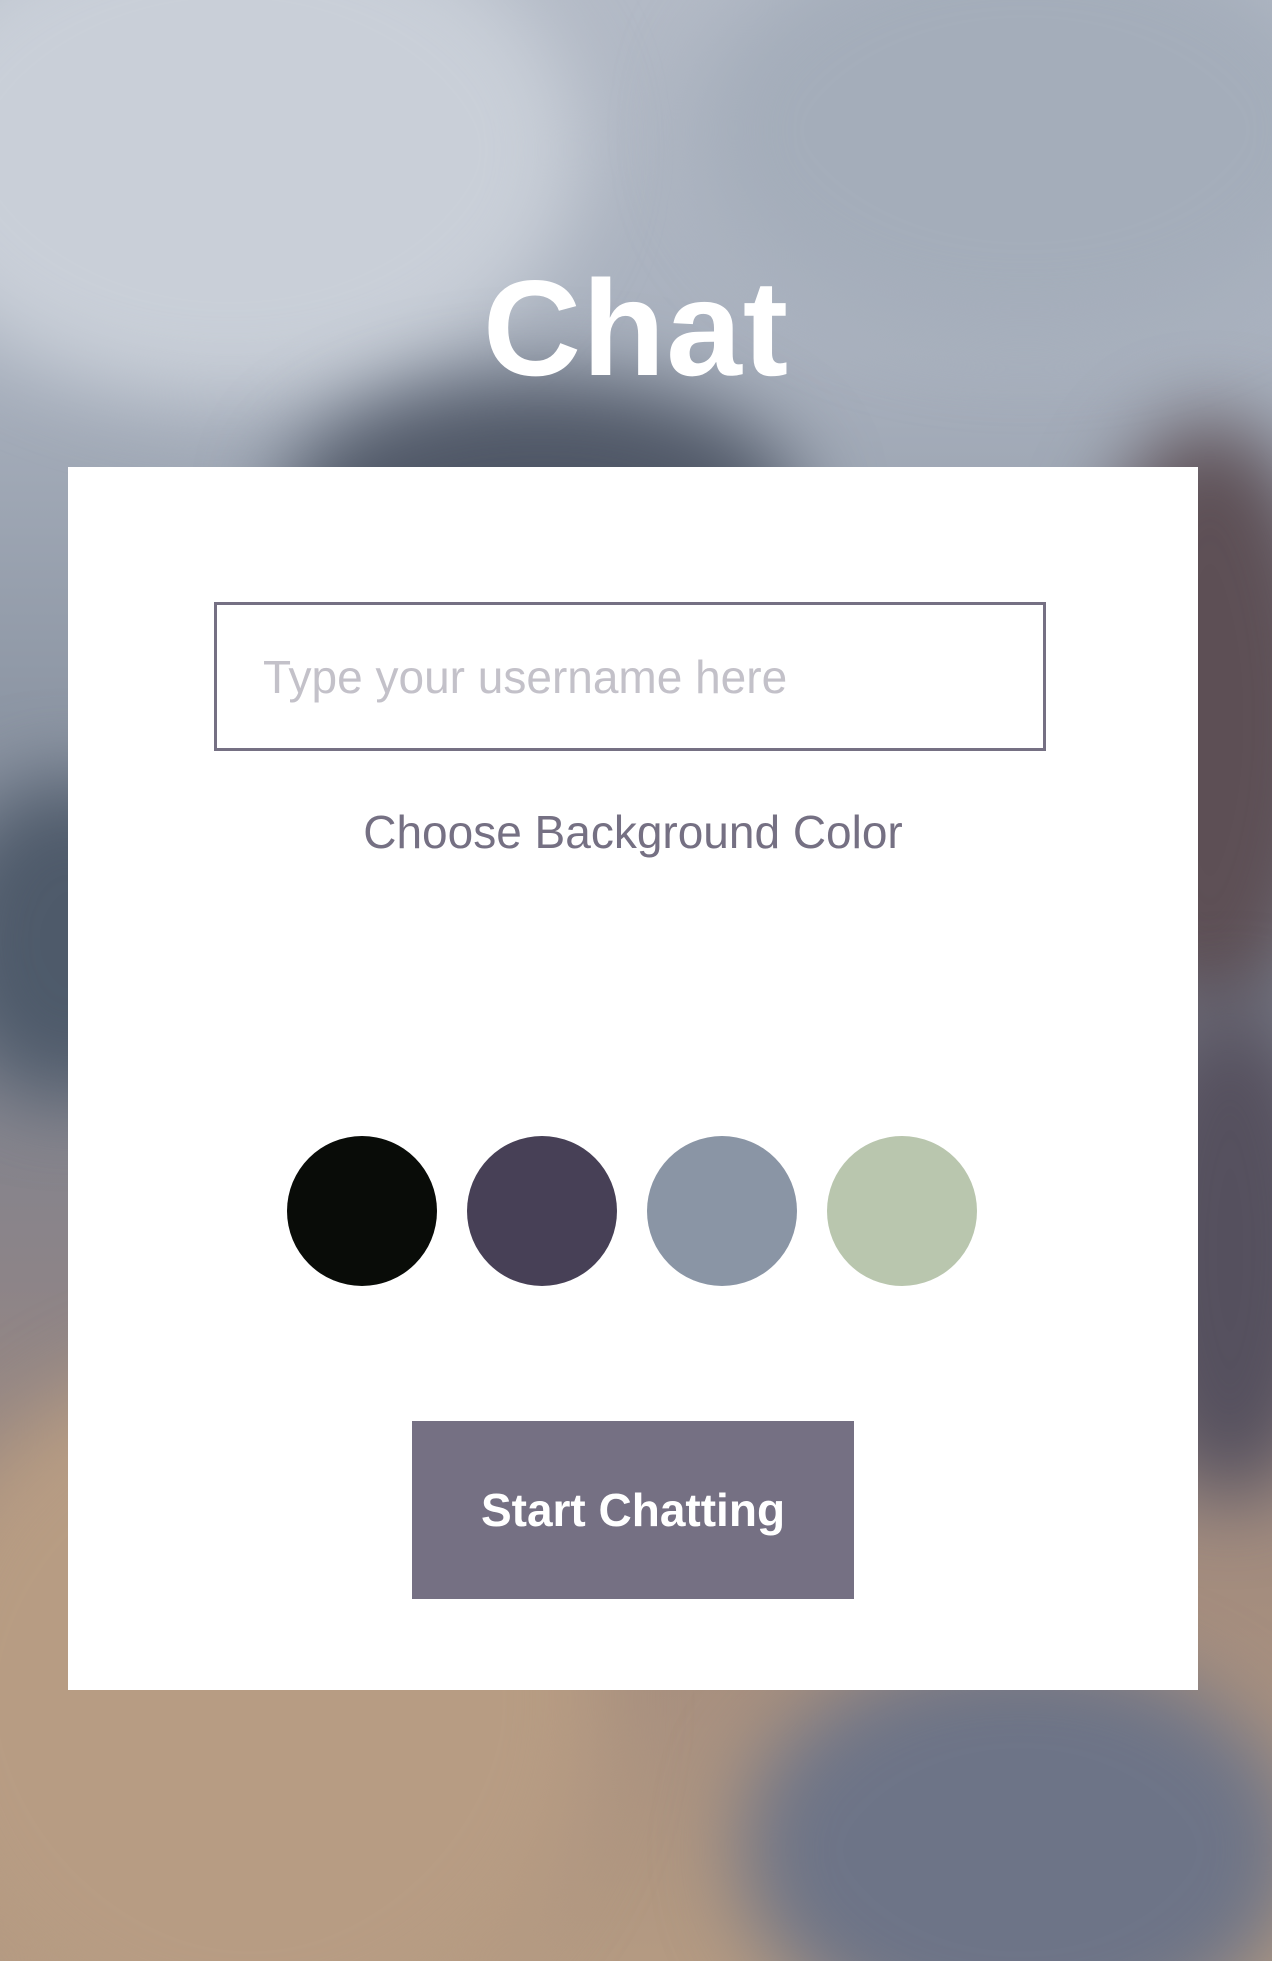 This screenshot has width=1272, height=1961. What do you see at coordinates (722, 1211) in the screenshot?
I see `color-swatch-gray-blue` at bounding box center [722, 1211].